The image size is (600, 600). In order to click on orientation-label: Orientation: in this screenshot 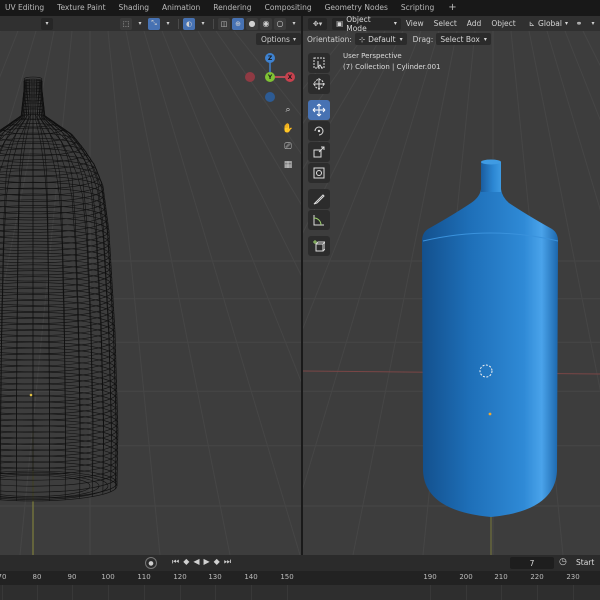, I will do `click(329, 39)`.